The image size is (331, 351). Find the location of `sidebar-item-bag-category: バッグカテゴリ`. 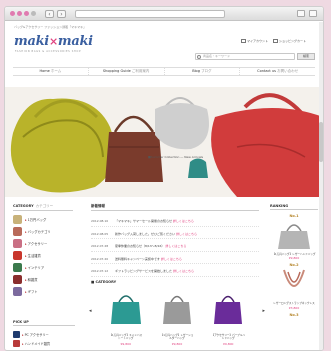

sidebar-item-bag-category: バッグカテゴリ is located at coordinates (43, 231).